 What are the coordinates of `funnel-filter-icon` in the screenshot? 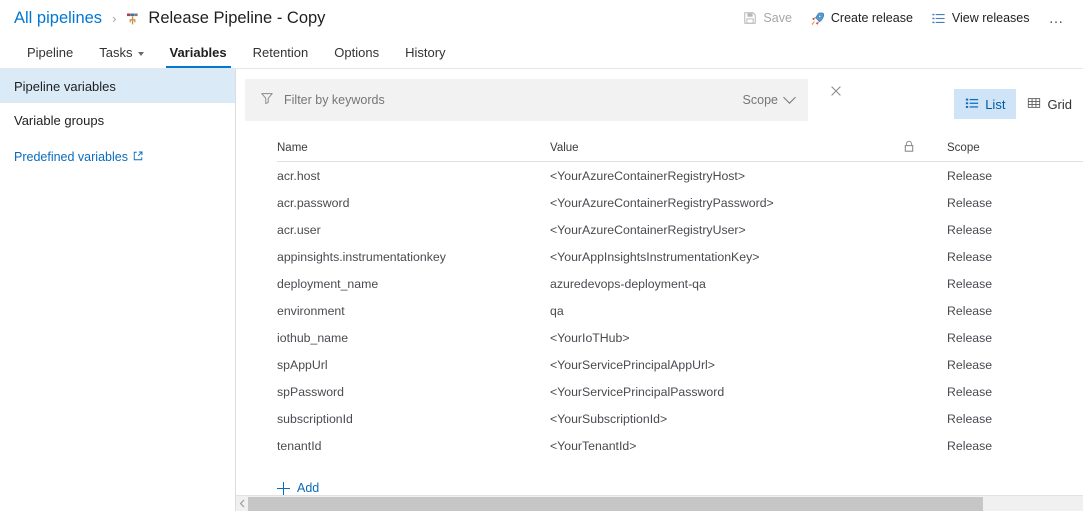 It's located at (267, 100).